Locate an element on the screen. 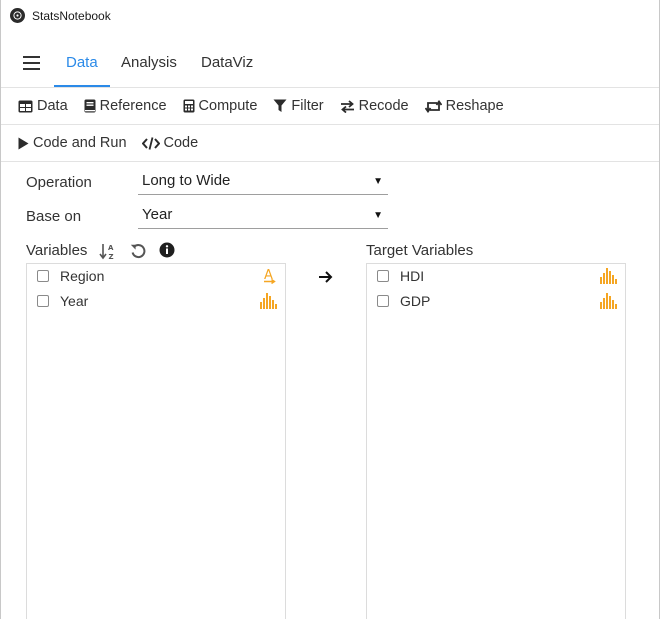 This screenshot has width=660, height=619. info-icon is located at coordinates (167, 250).